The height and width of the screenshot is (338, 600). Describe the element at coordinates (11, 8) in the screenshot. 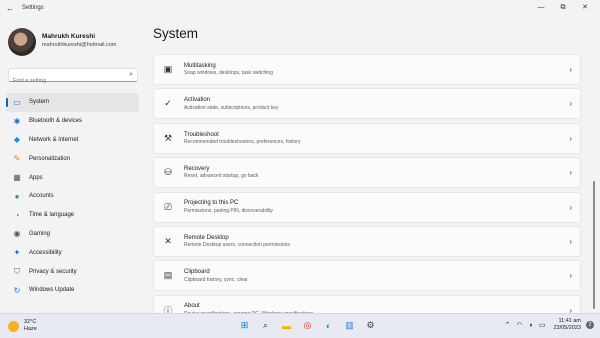

I see `back-arrow-icon: ←` at that location.